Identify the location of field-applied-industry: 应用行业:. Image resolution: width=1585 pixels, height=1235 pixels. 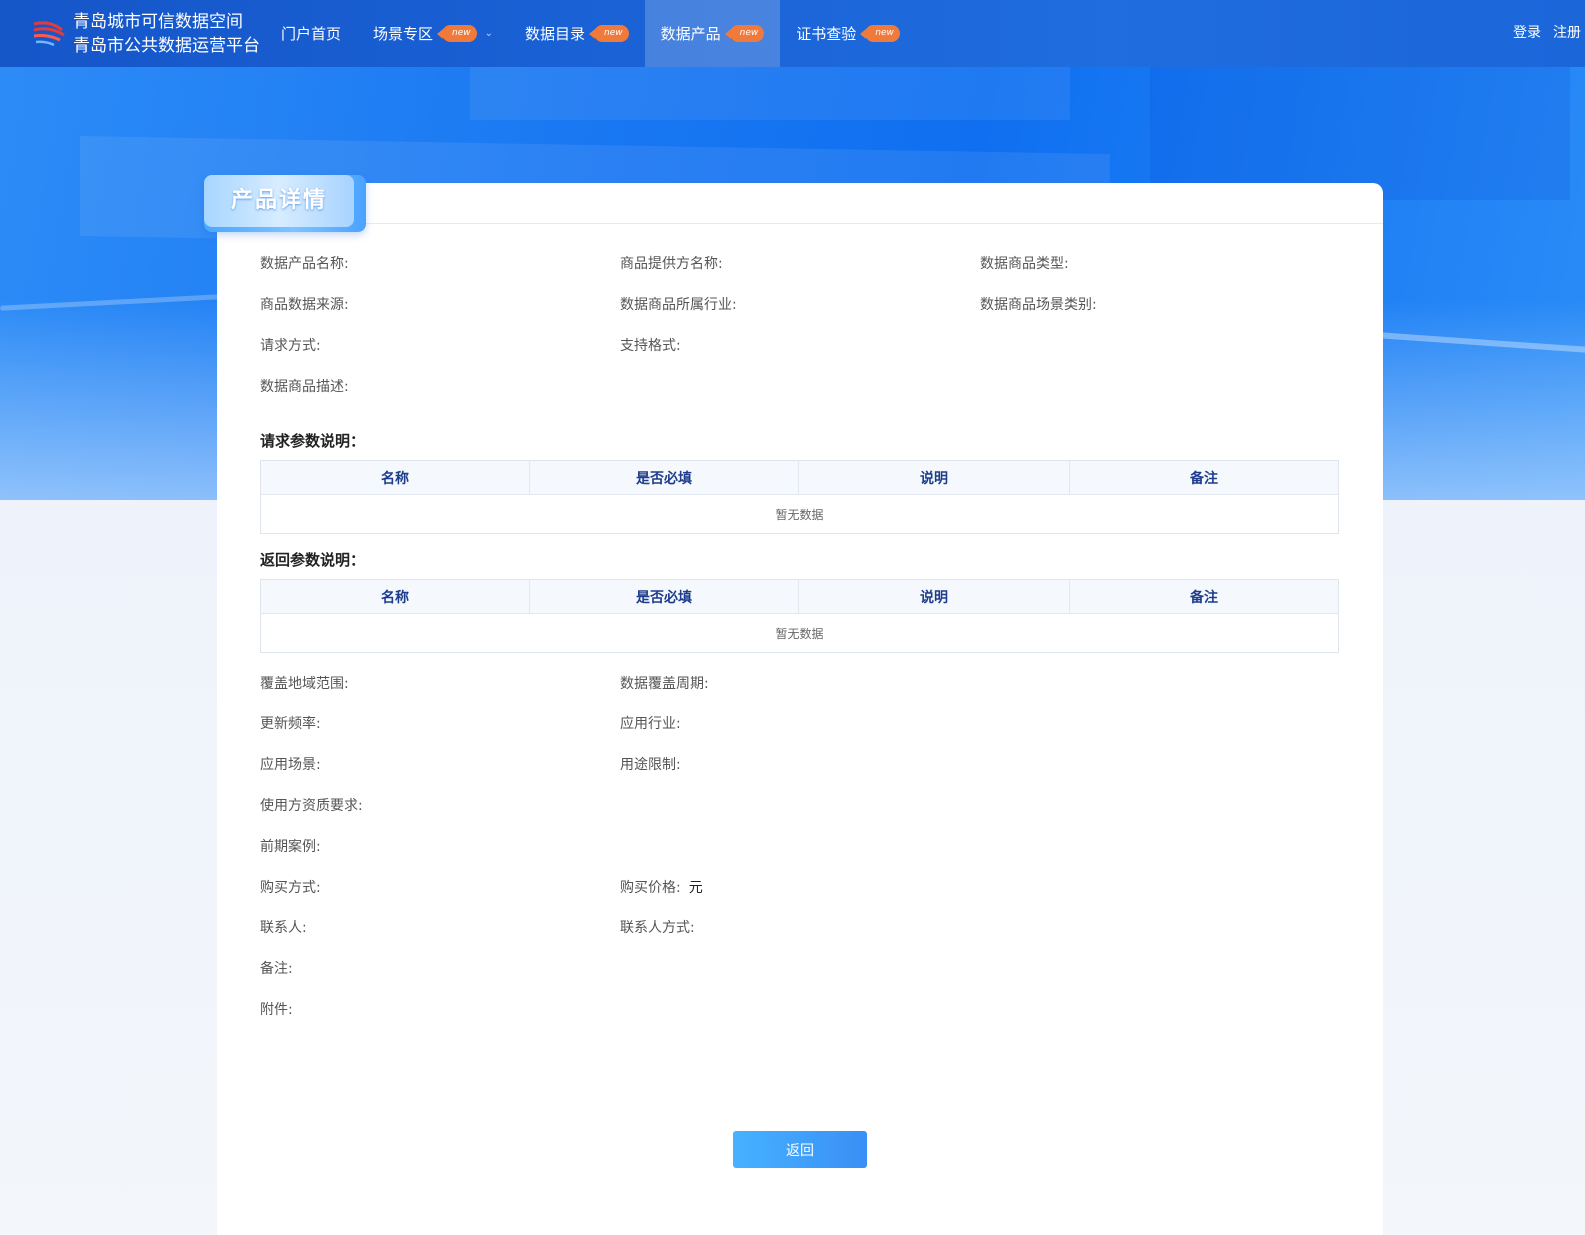
(650, 724).